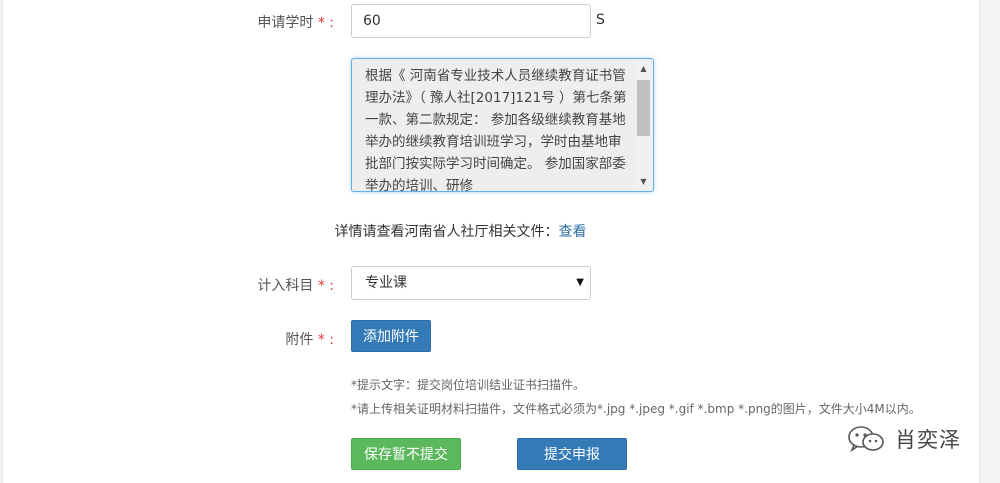 This screenshot has width=1000, height=483. What do you see at coordinates (468, 385) in the screenshot?
I see `hint-line-1: *提示文字：提交岗位培训结业证书扫描件。` at bounding box center [468, 385].